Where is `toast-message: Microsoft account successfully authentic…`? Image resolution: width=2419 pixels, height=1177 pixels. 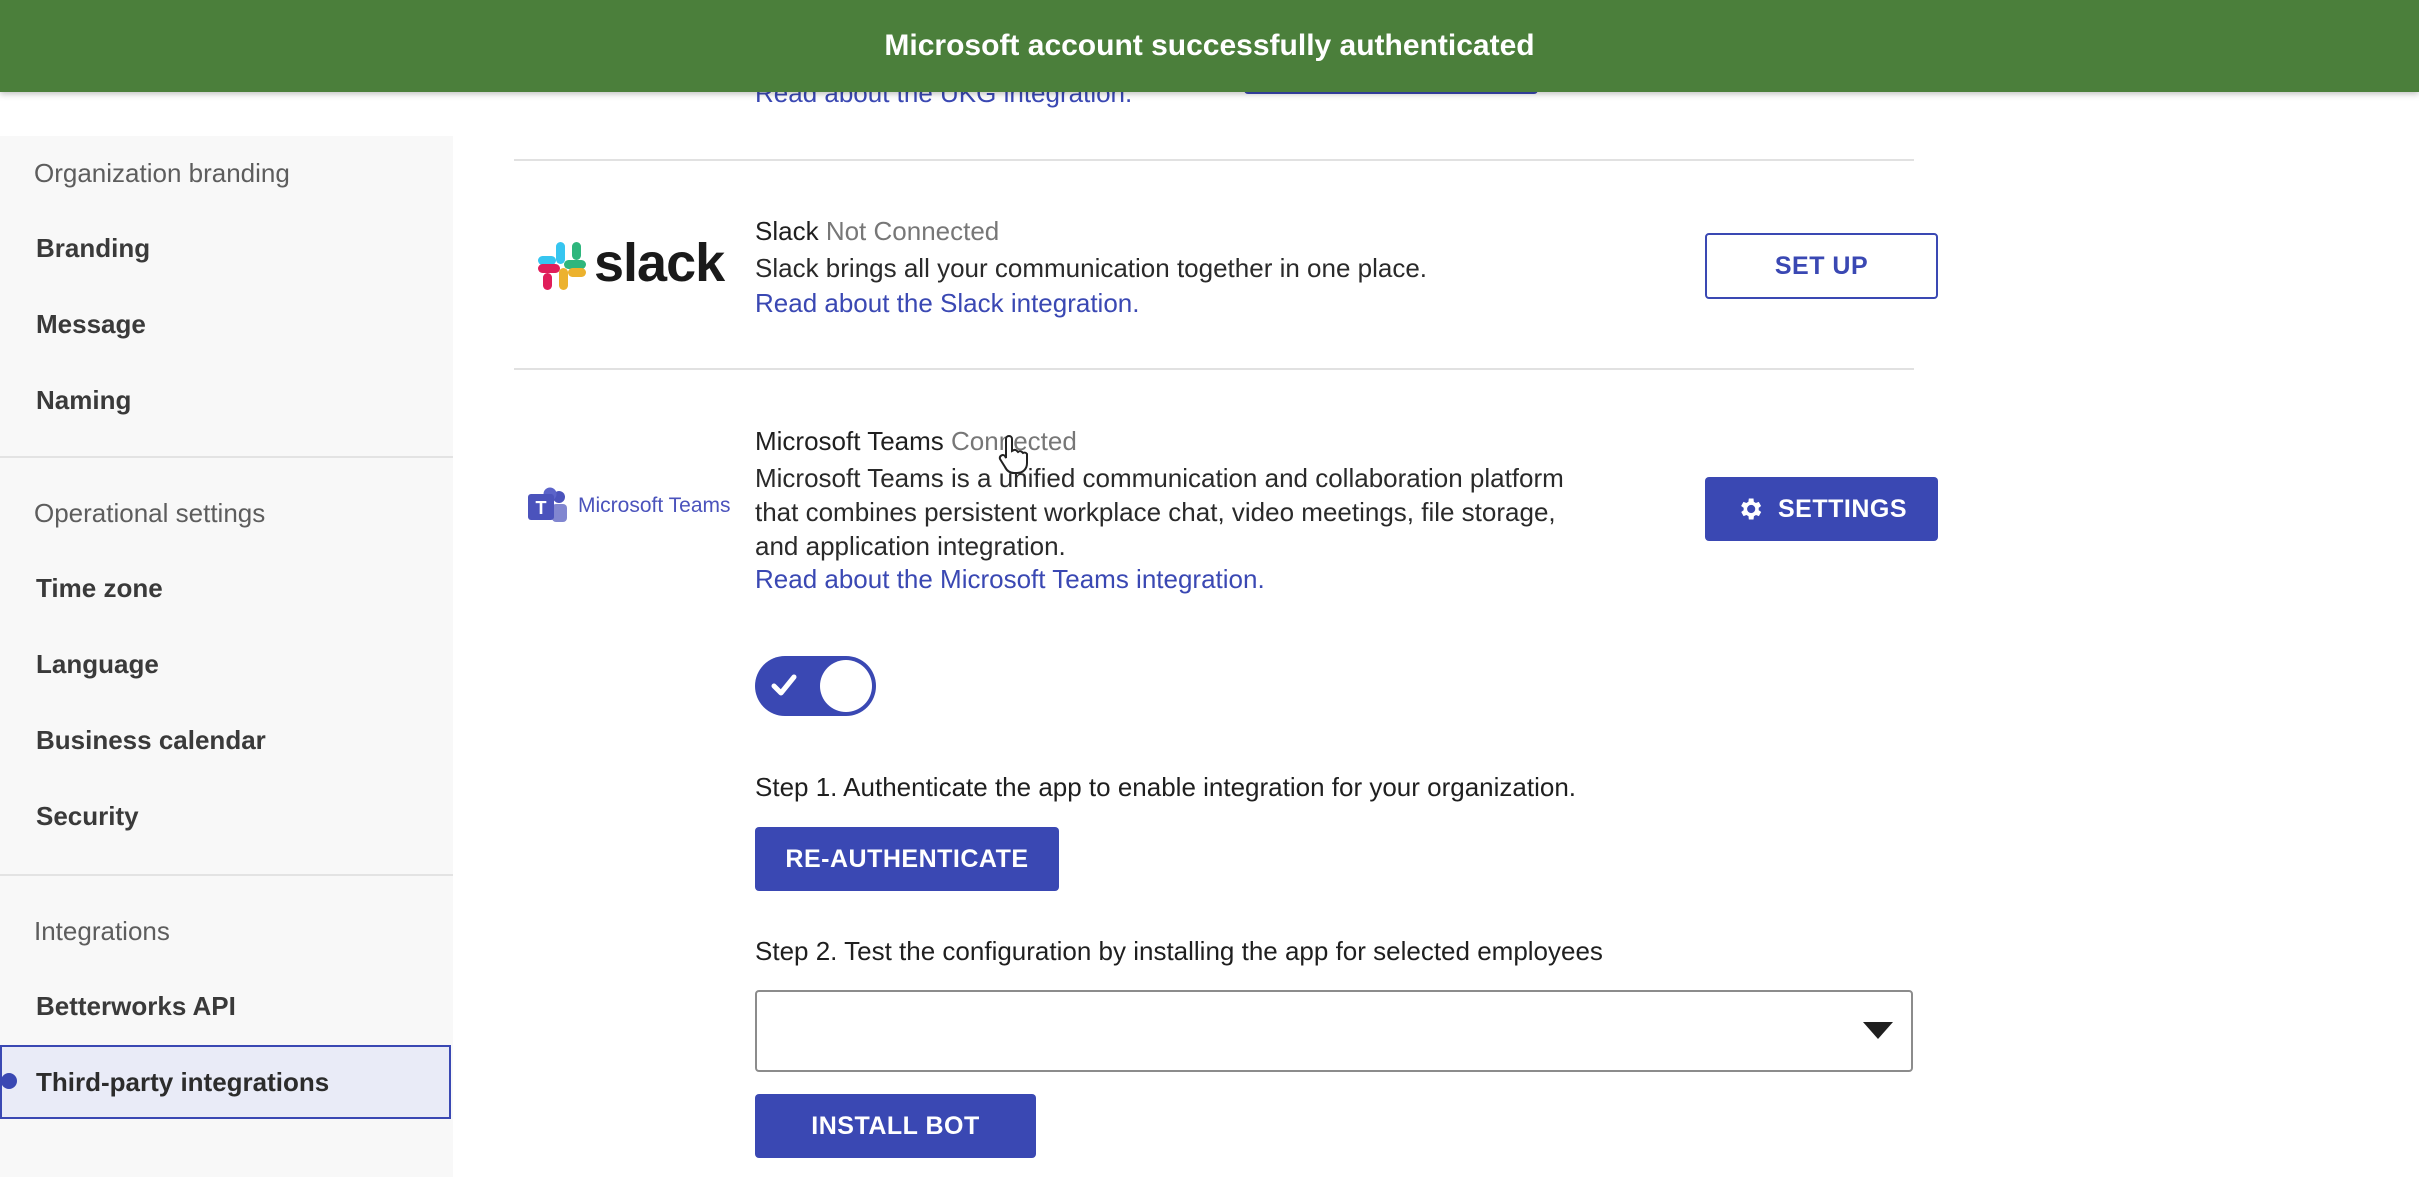 toast-message: Microsoft account successfully authentic… is located at coordinates (1209, 45).